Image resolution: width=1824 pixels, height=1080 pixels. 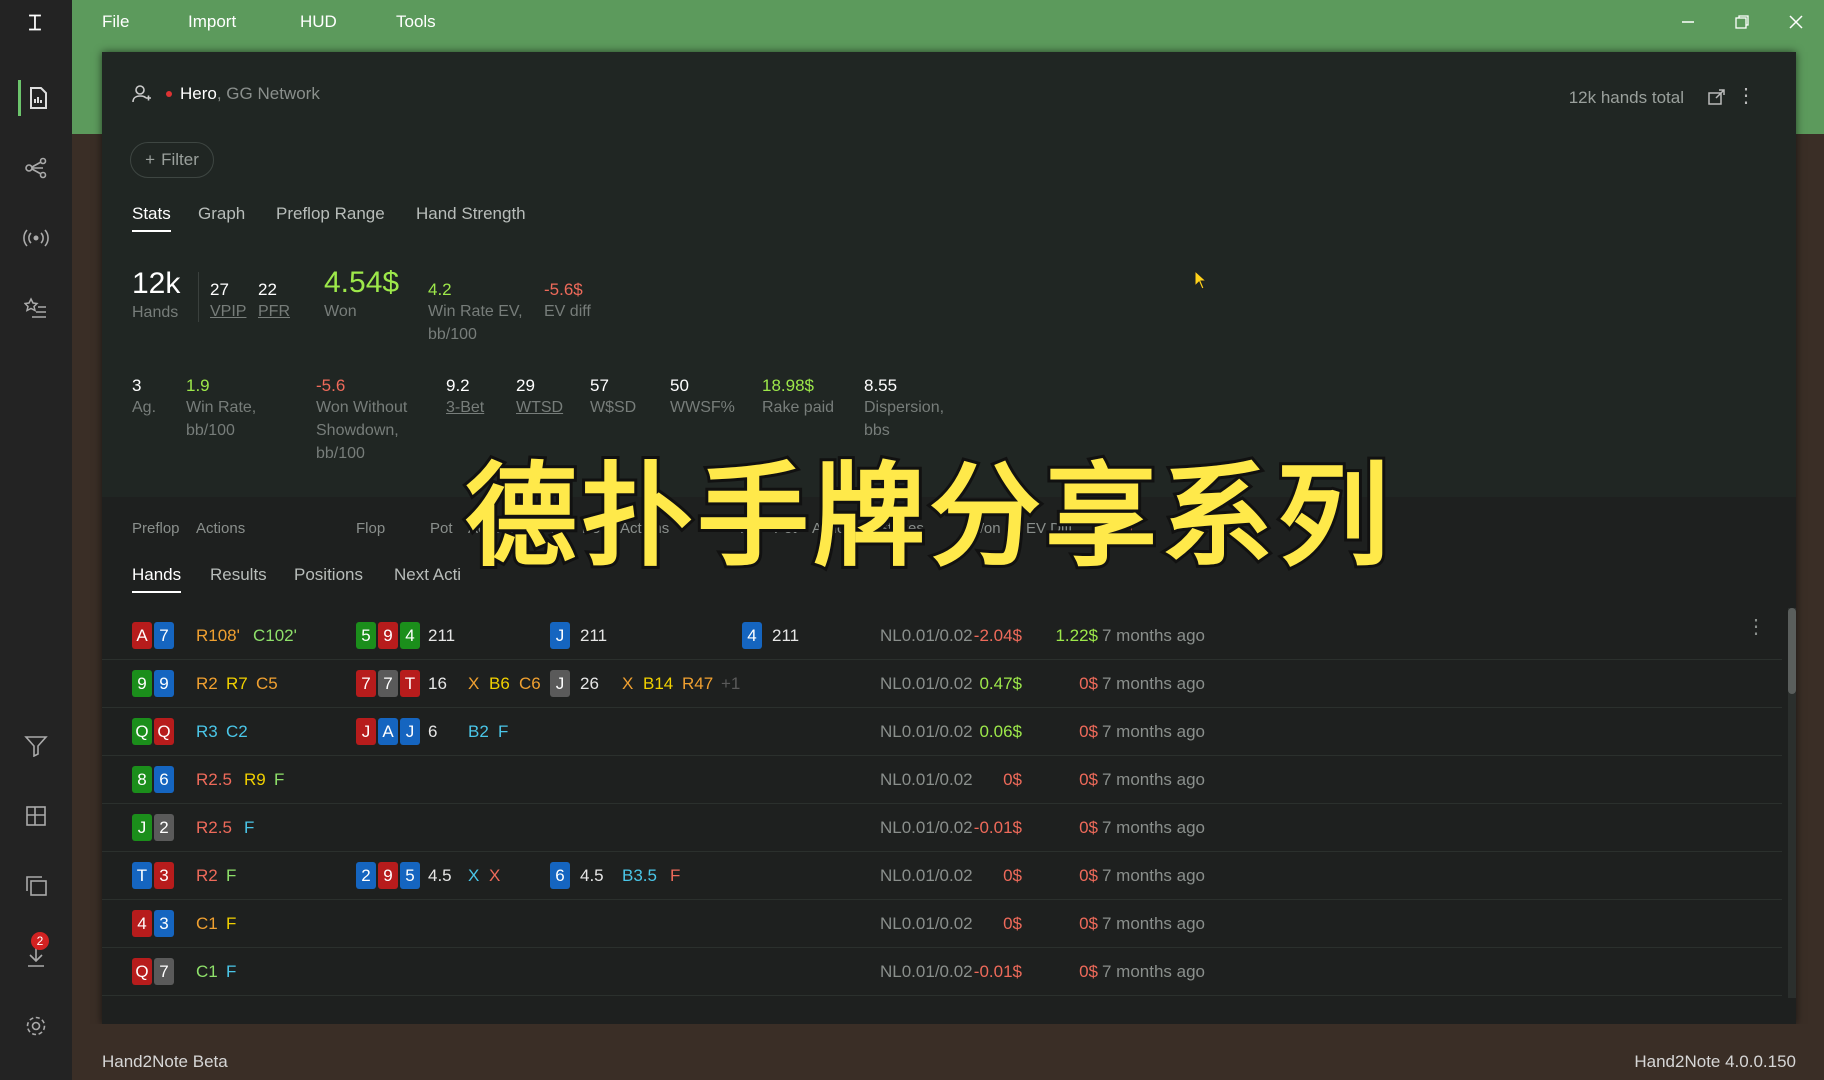 I want to click on scrollbar-thumb, so click(x=1792, y=651).